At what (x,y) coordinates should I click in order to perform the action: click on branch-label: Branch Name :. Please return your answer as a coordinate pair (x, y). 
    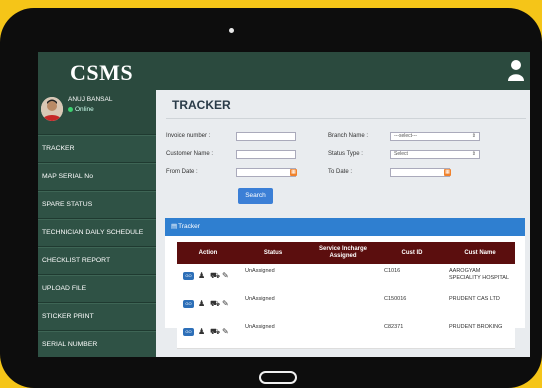
    Looking at the image, I should click on (348, 136).